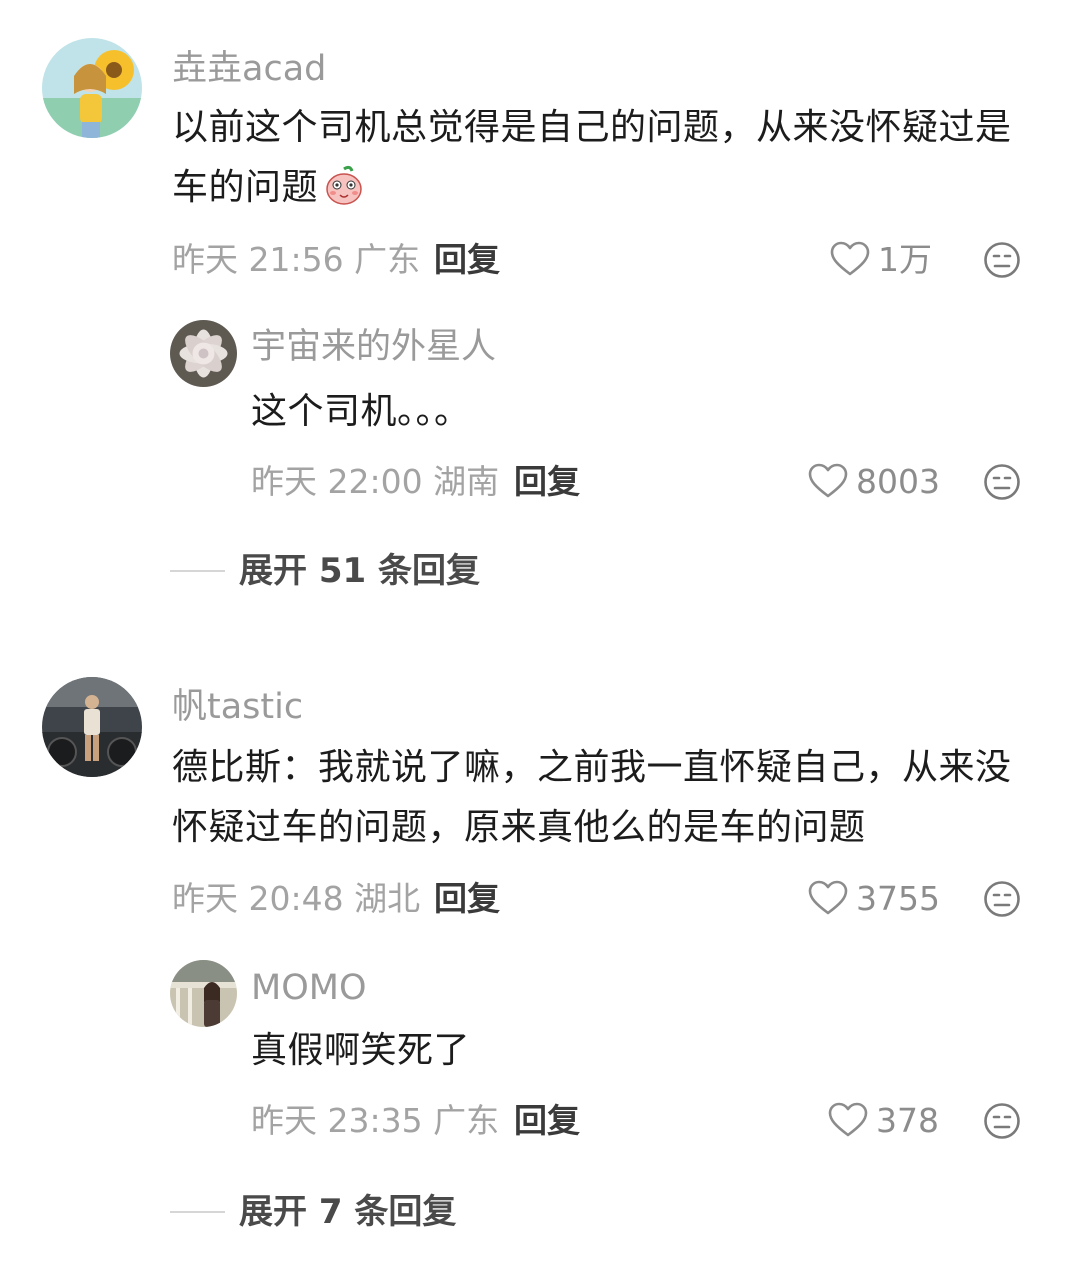 Image resolution: width=1080 pixels, height=1270 pixels. Describe the element at coordinates (361, 1050) in the screenshot. I see `reply-text: 真假啊笑死了` at that location.